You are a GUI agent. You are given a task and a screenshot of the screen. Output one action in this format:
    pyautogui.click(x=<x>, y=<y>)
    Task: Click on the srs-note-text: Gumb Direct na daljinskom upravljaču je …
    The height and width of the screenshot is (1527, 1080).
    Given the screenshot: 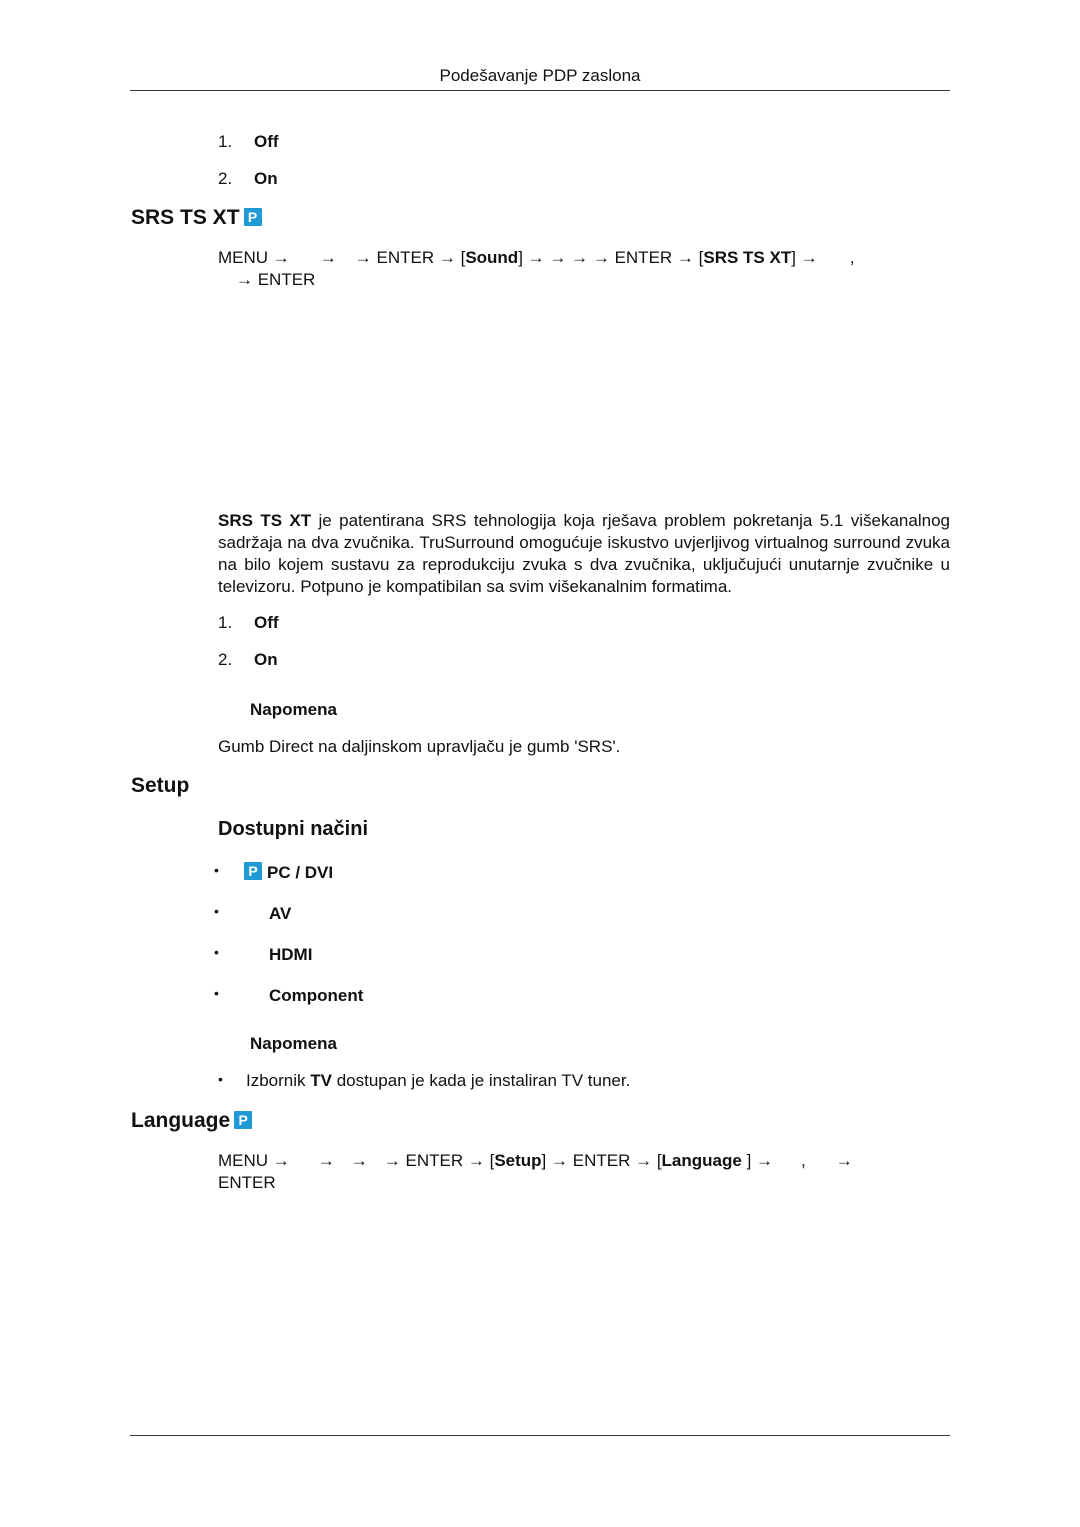 What is the action you would take?
    pyautogui.click(x=419, y=746)
    